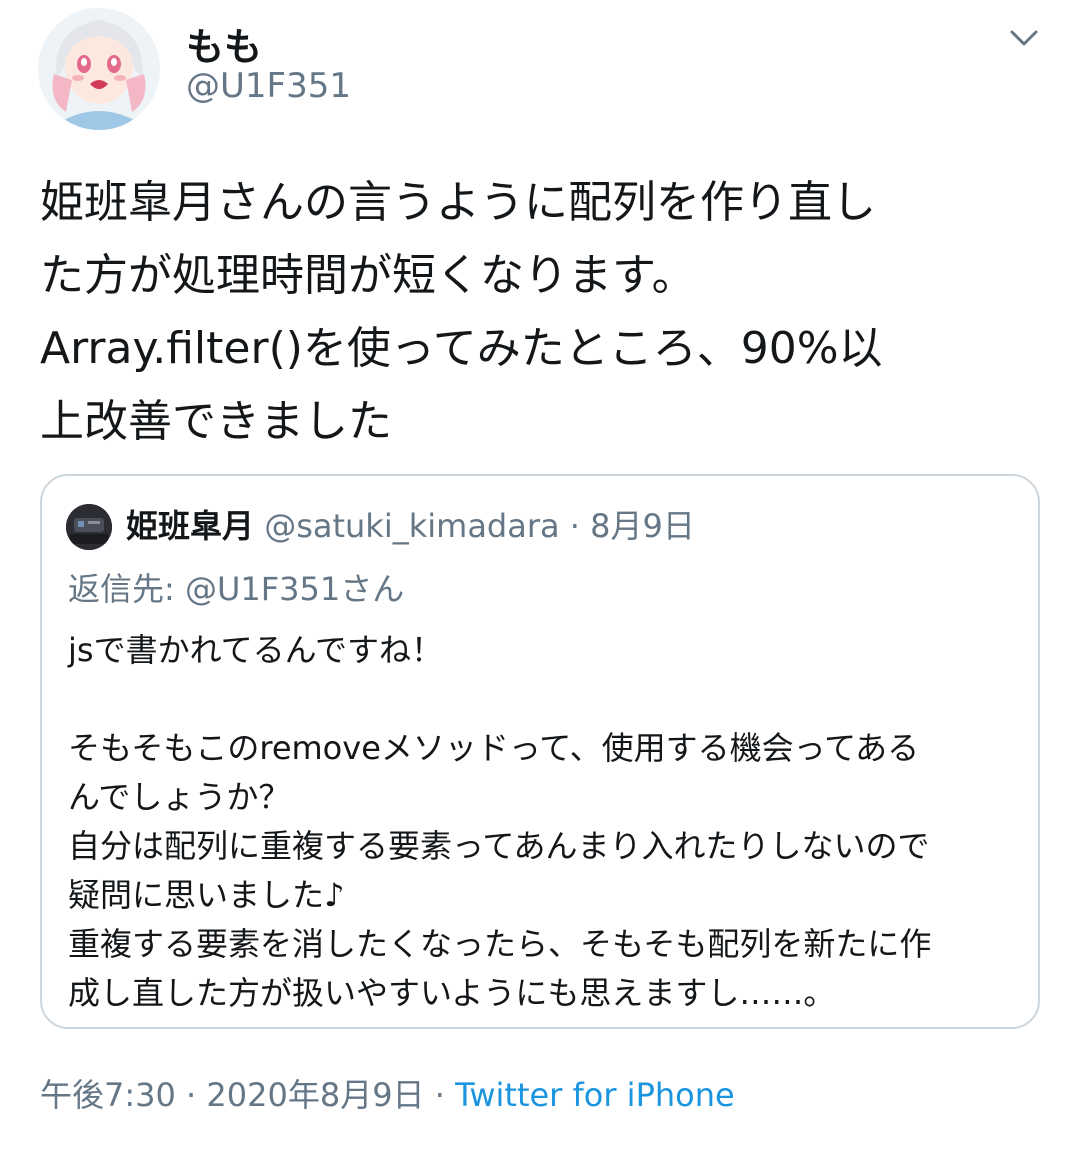  What do you see at coordinates (461, 348) in the screenshot?
I see `tweet-text-line: Array.filter()を使ってみたところ、90%以` at bounding box center [461, 348].